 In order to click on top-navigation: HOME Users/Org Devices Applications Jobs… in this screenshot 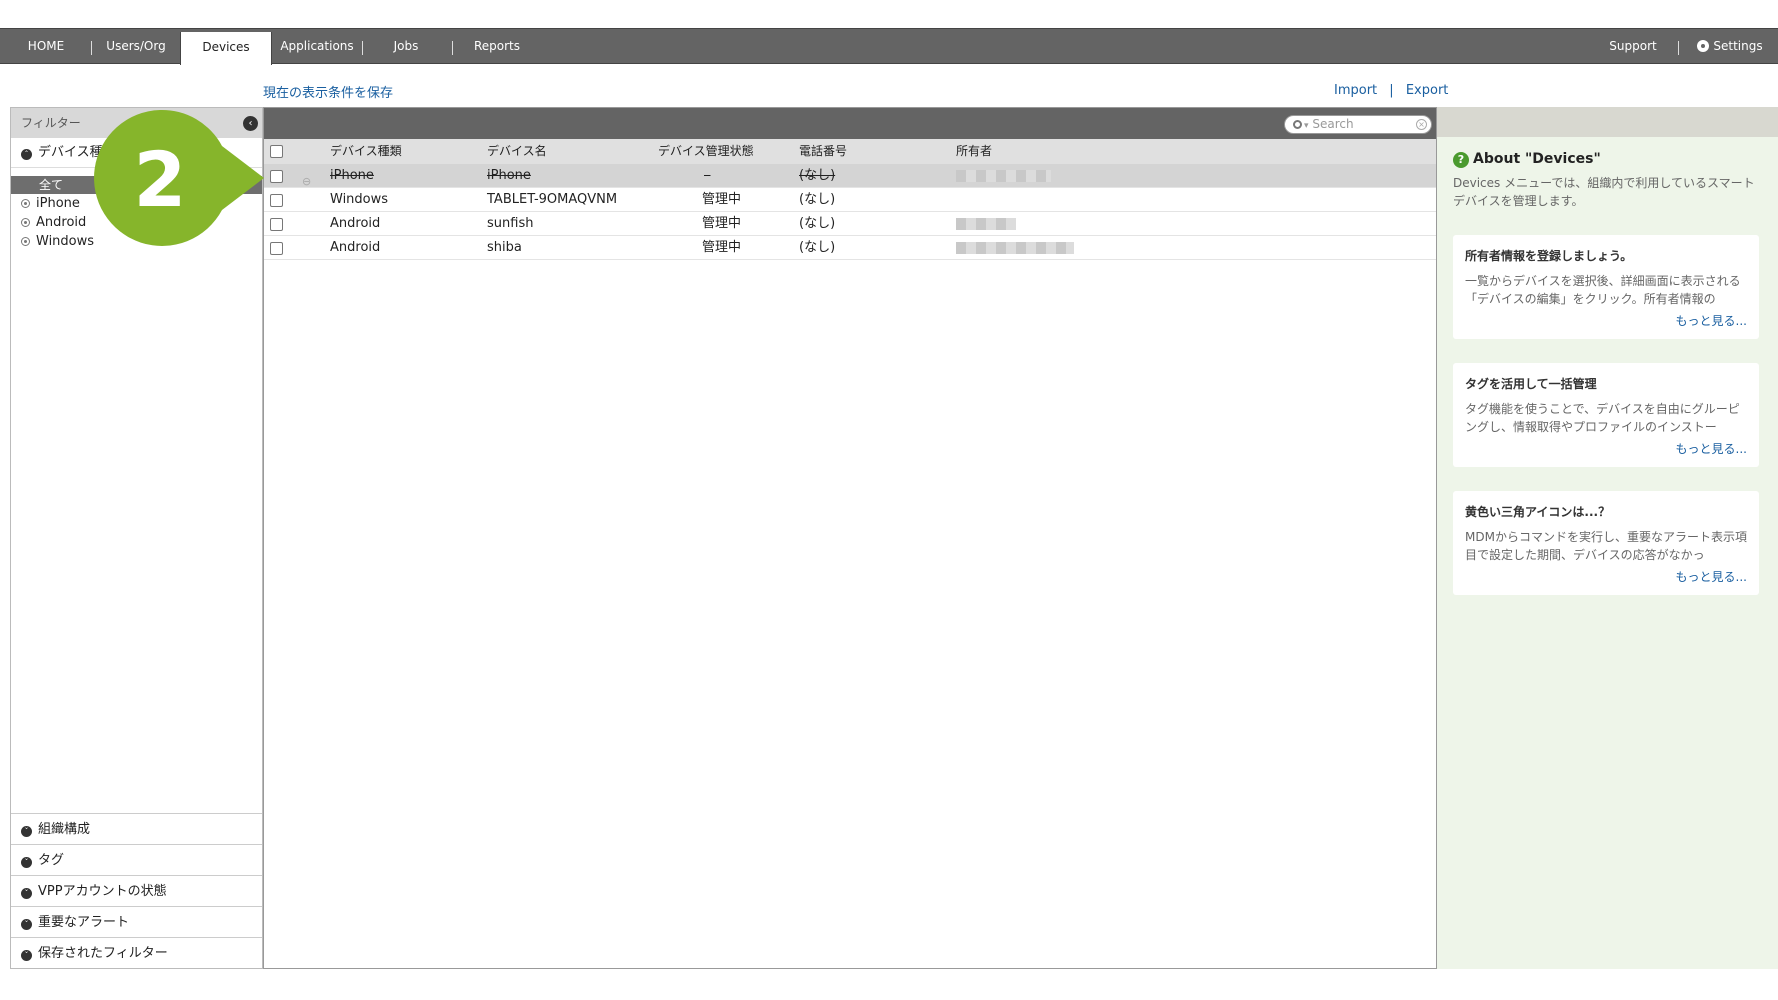, I will do `click(889, 46)`.